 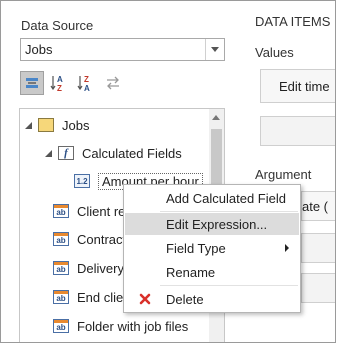 What do you see at coordinates (304, 86) in the screenshot?
I see `edit-time-button-label: Edit time` at bounding box center [304, 86].